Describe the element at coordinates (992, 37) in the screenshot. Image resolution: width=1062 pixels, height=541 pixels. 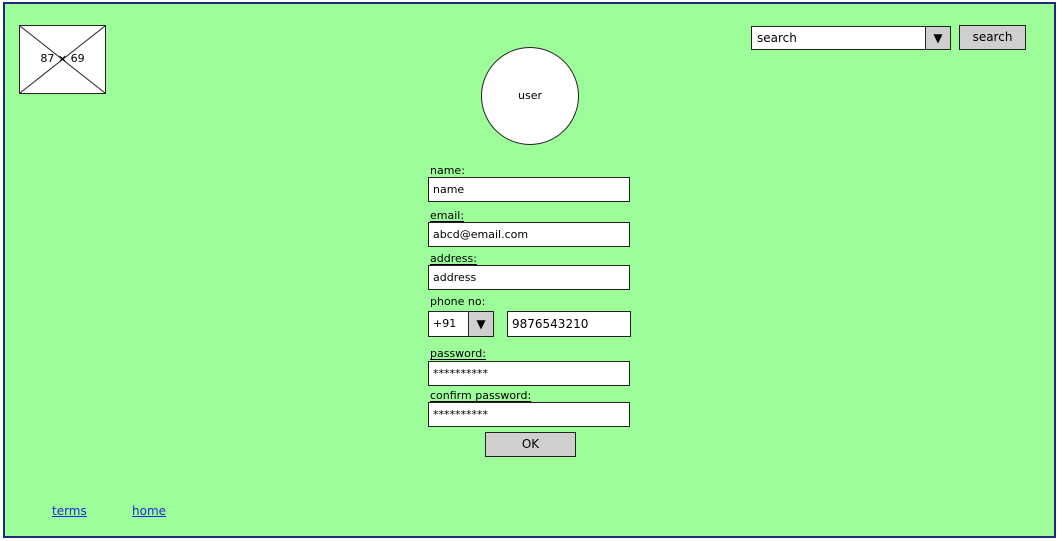
I see `search-button: search` at that location.